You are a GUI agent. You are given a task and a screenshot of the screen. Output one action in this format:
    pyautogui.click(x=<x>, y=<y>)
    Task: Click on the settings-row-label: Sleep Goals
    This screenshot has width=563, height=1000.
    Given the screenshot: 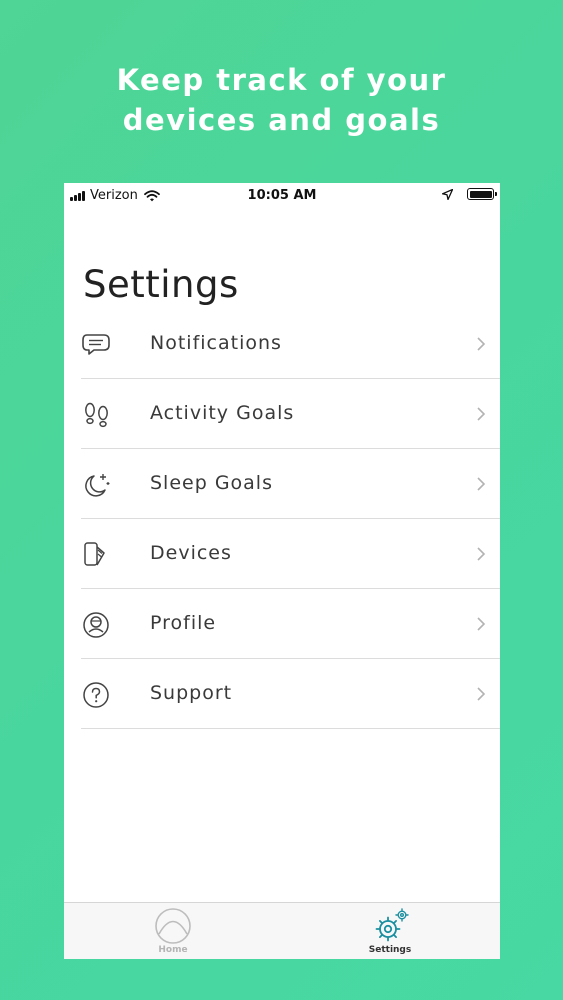 What is the action you would take?
    pyautogui.click(x=211, y=483)
    